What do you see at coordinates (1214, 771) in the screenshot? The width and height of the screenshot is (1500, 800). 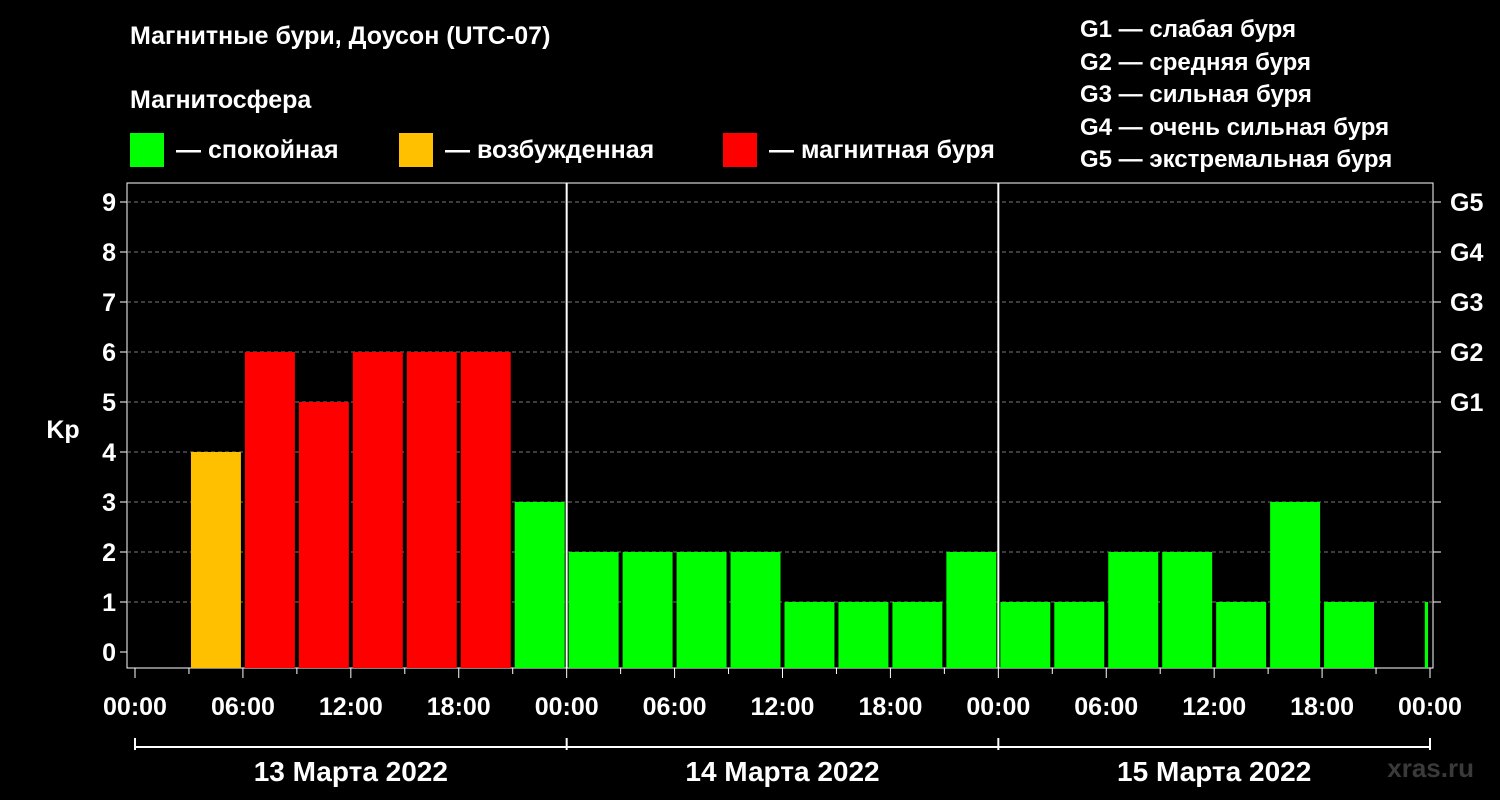 I see `day-label: 15 Марта 2022` at bounding box center [1214, 771].